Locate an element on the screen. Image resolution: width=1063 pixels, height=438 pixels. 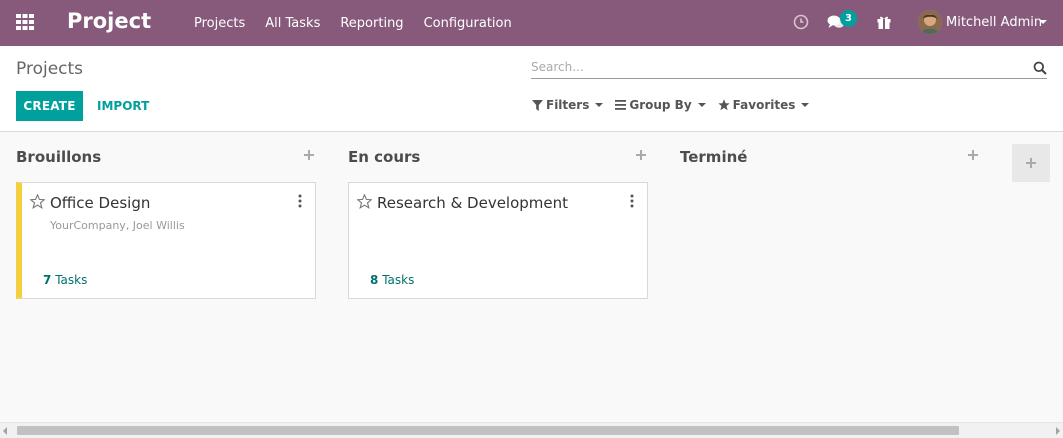
tasks-link: 7 Tasks is located at coordinates (65, 280).